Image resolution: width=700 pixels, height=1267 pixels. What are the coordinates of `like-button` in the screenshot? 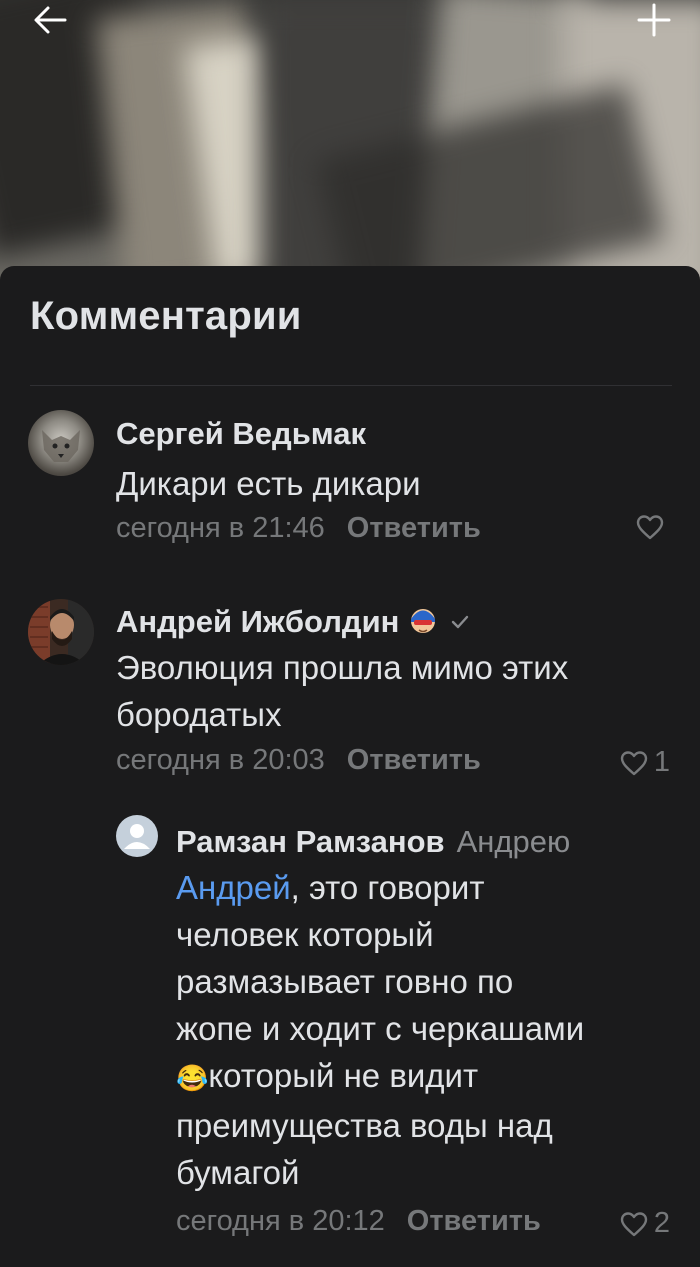 It's located at (653, 527).